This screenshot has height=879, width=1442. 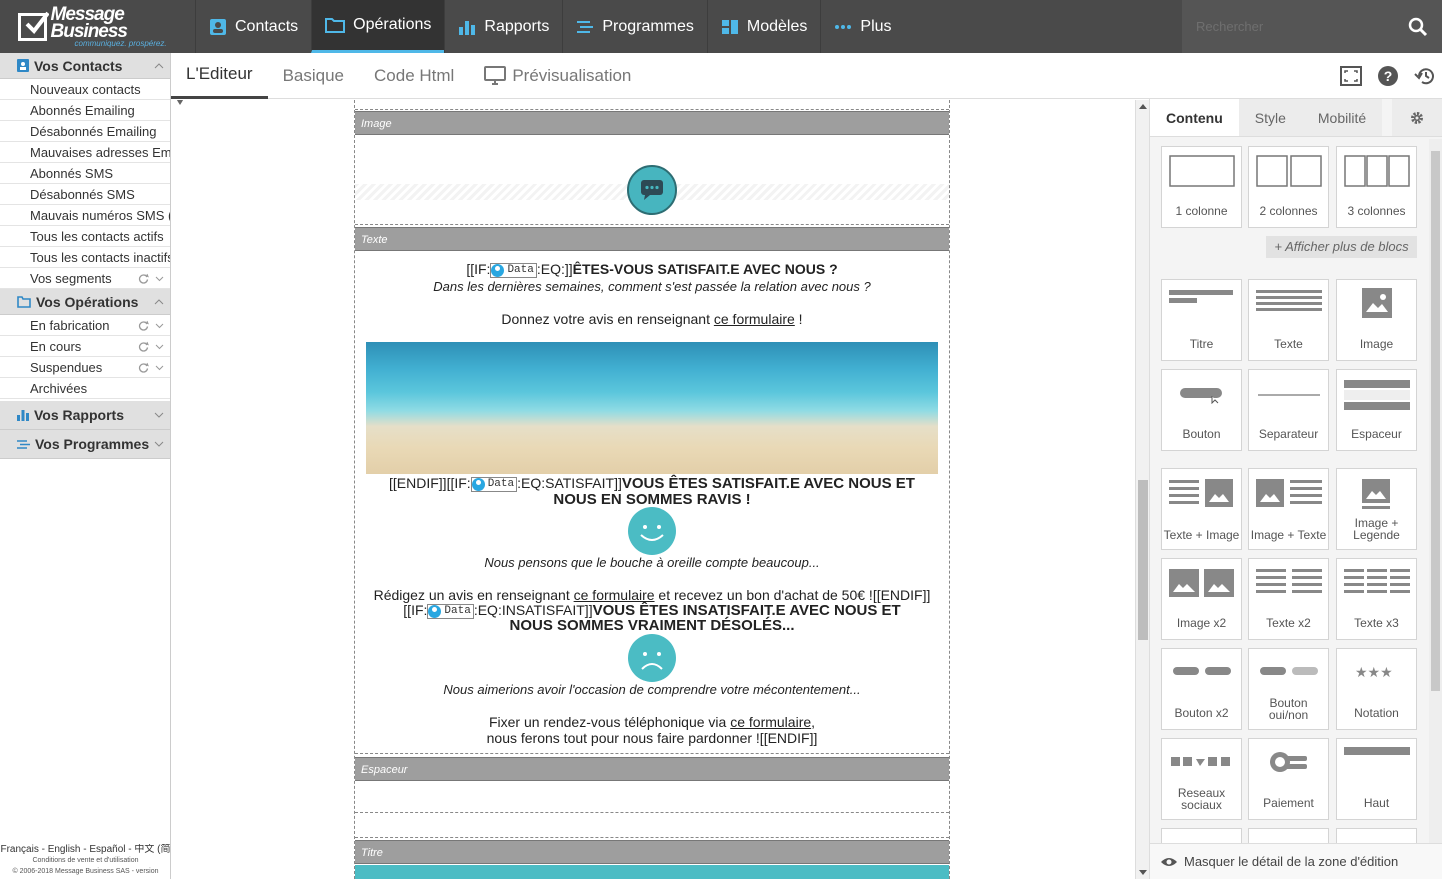 What do you see at coordinates (1351, 75) in the screenshot?
I see `fullscreen-icon` at bounding box center [1351, 75].